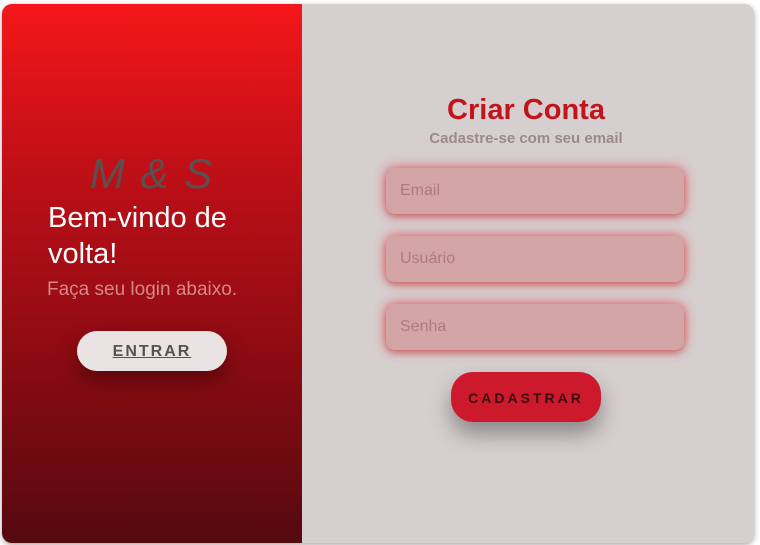 This screenshot has width=760, height=545. What do you see at coordinates (526, 397) in the screenshot?
I see `signup-button: CADASTRAR` at bounding box center [526, 397].